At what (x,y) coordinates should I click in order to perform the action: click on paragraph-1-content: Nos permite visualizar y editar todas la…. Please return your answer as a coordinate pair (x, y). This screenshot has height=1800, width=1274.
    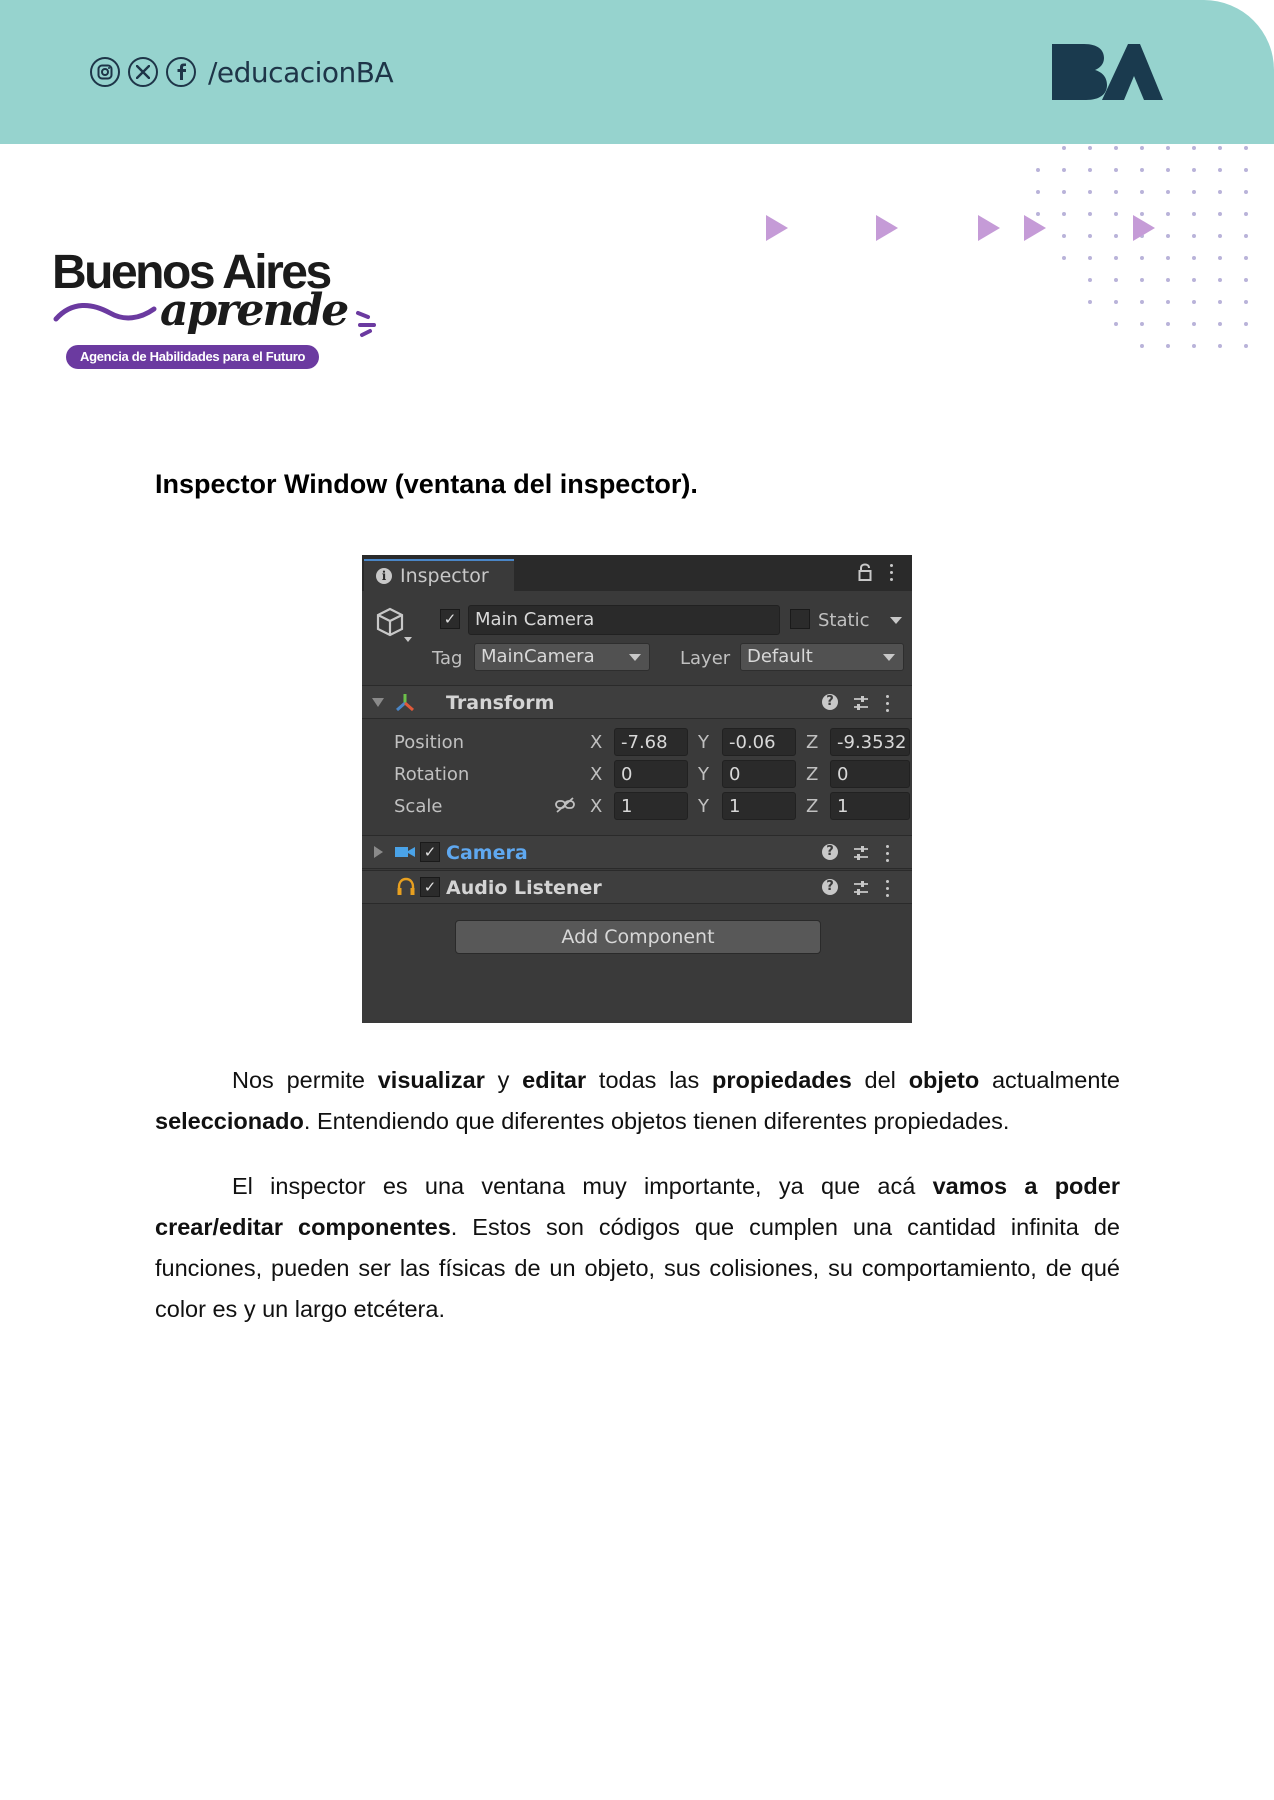
    Looking at the image, I should click on (637, 1100).